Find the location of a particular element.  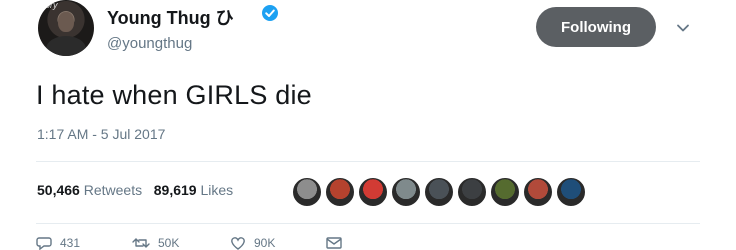

following-button: Following is located at coordinates (596, 27).